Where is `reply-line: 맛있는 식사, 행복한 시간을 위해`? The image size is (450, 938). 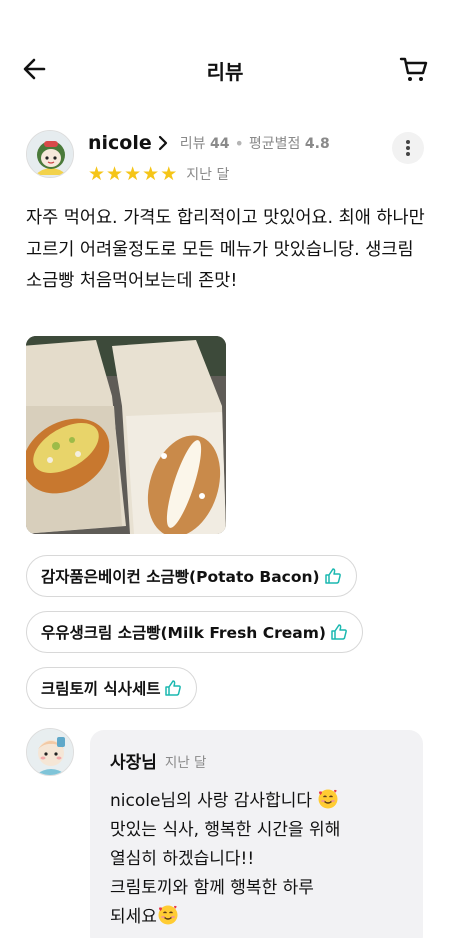 reply-line: 맛있는 식사, 행복한 시간을 위해 is located at coordinates (225, 830).